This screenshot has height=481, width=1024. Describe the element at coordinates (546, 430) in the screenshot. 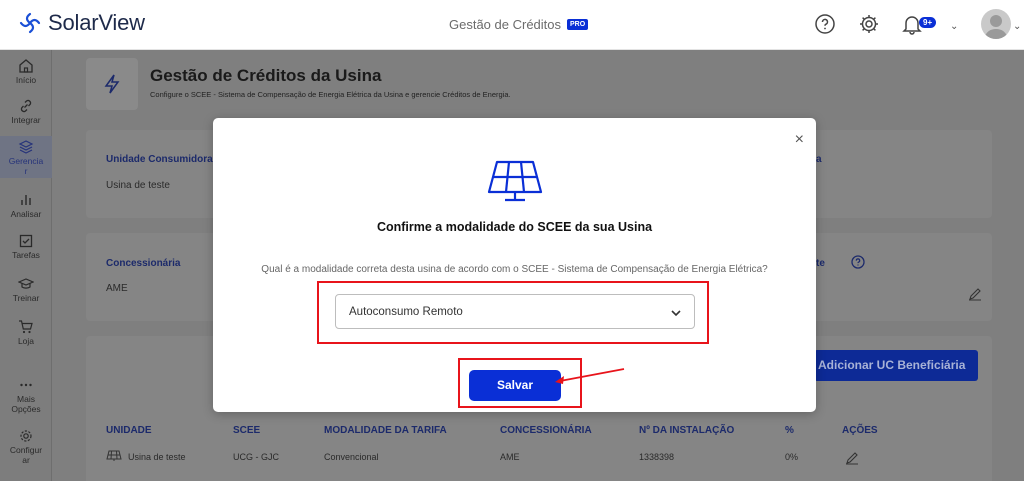

I see `column-header-concessionaria: CONCESSIONÁRIA` at that location.